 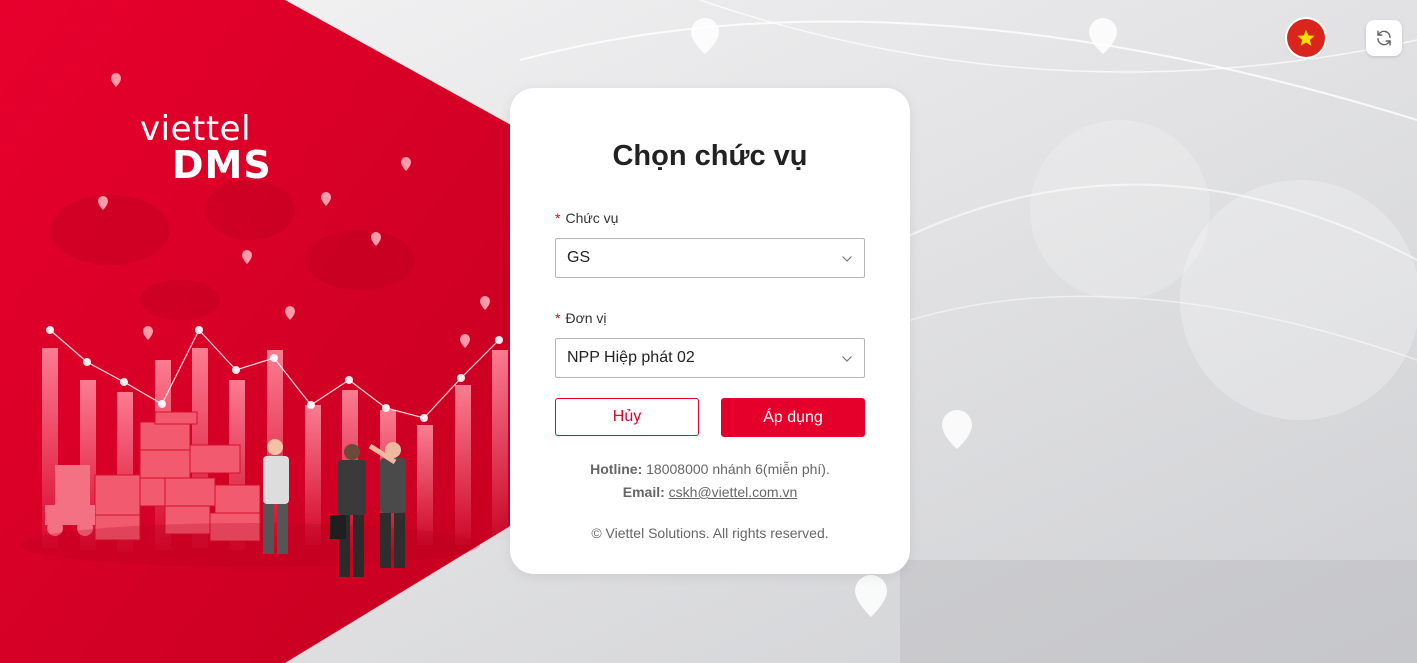 I want to click on cancel-button: Hủy, so click(x=627, y=417).